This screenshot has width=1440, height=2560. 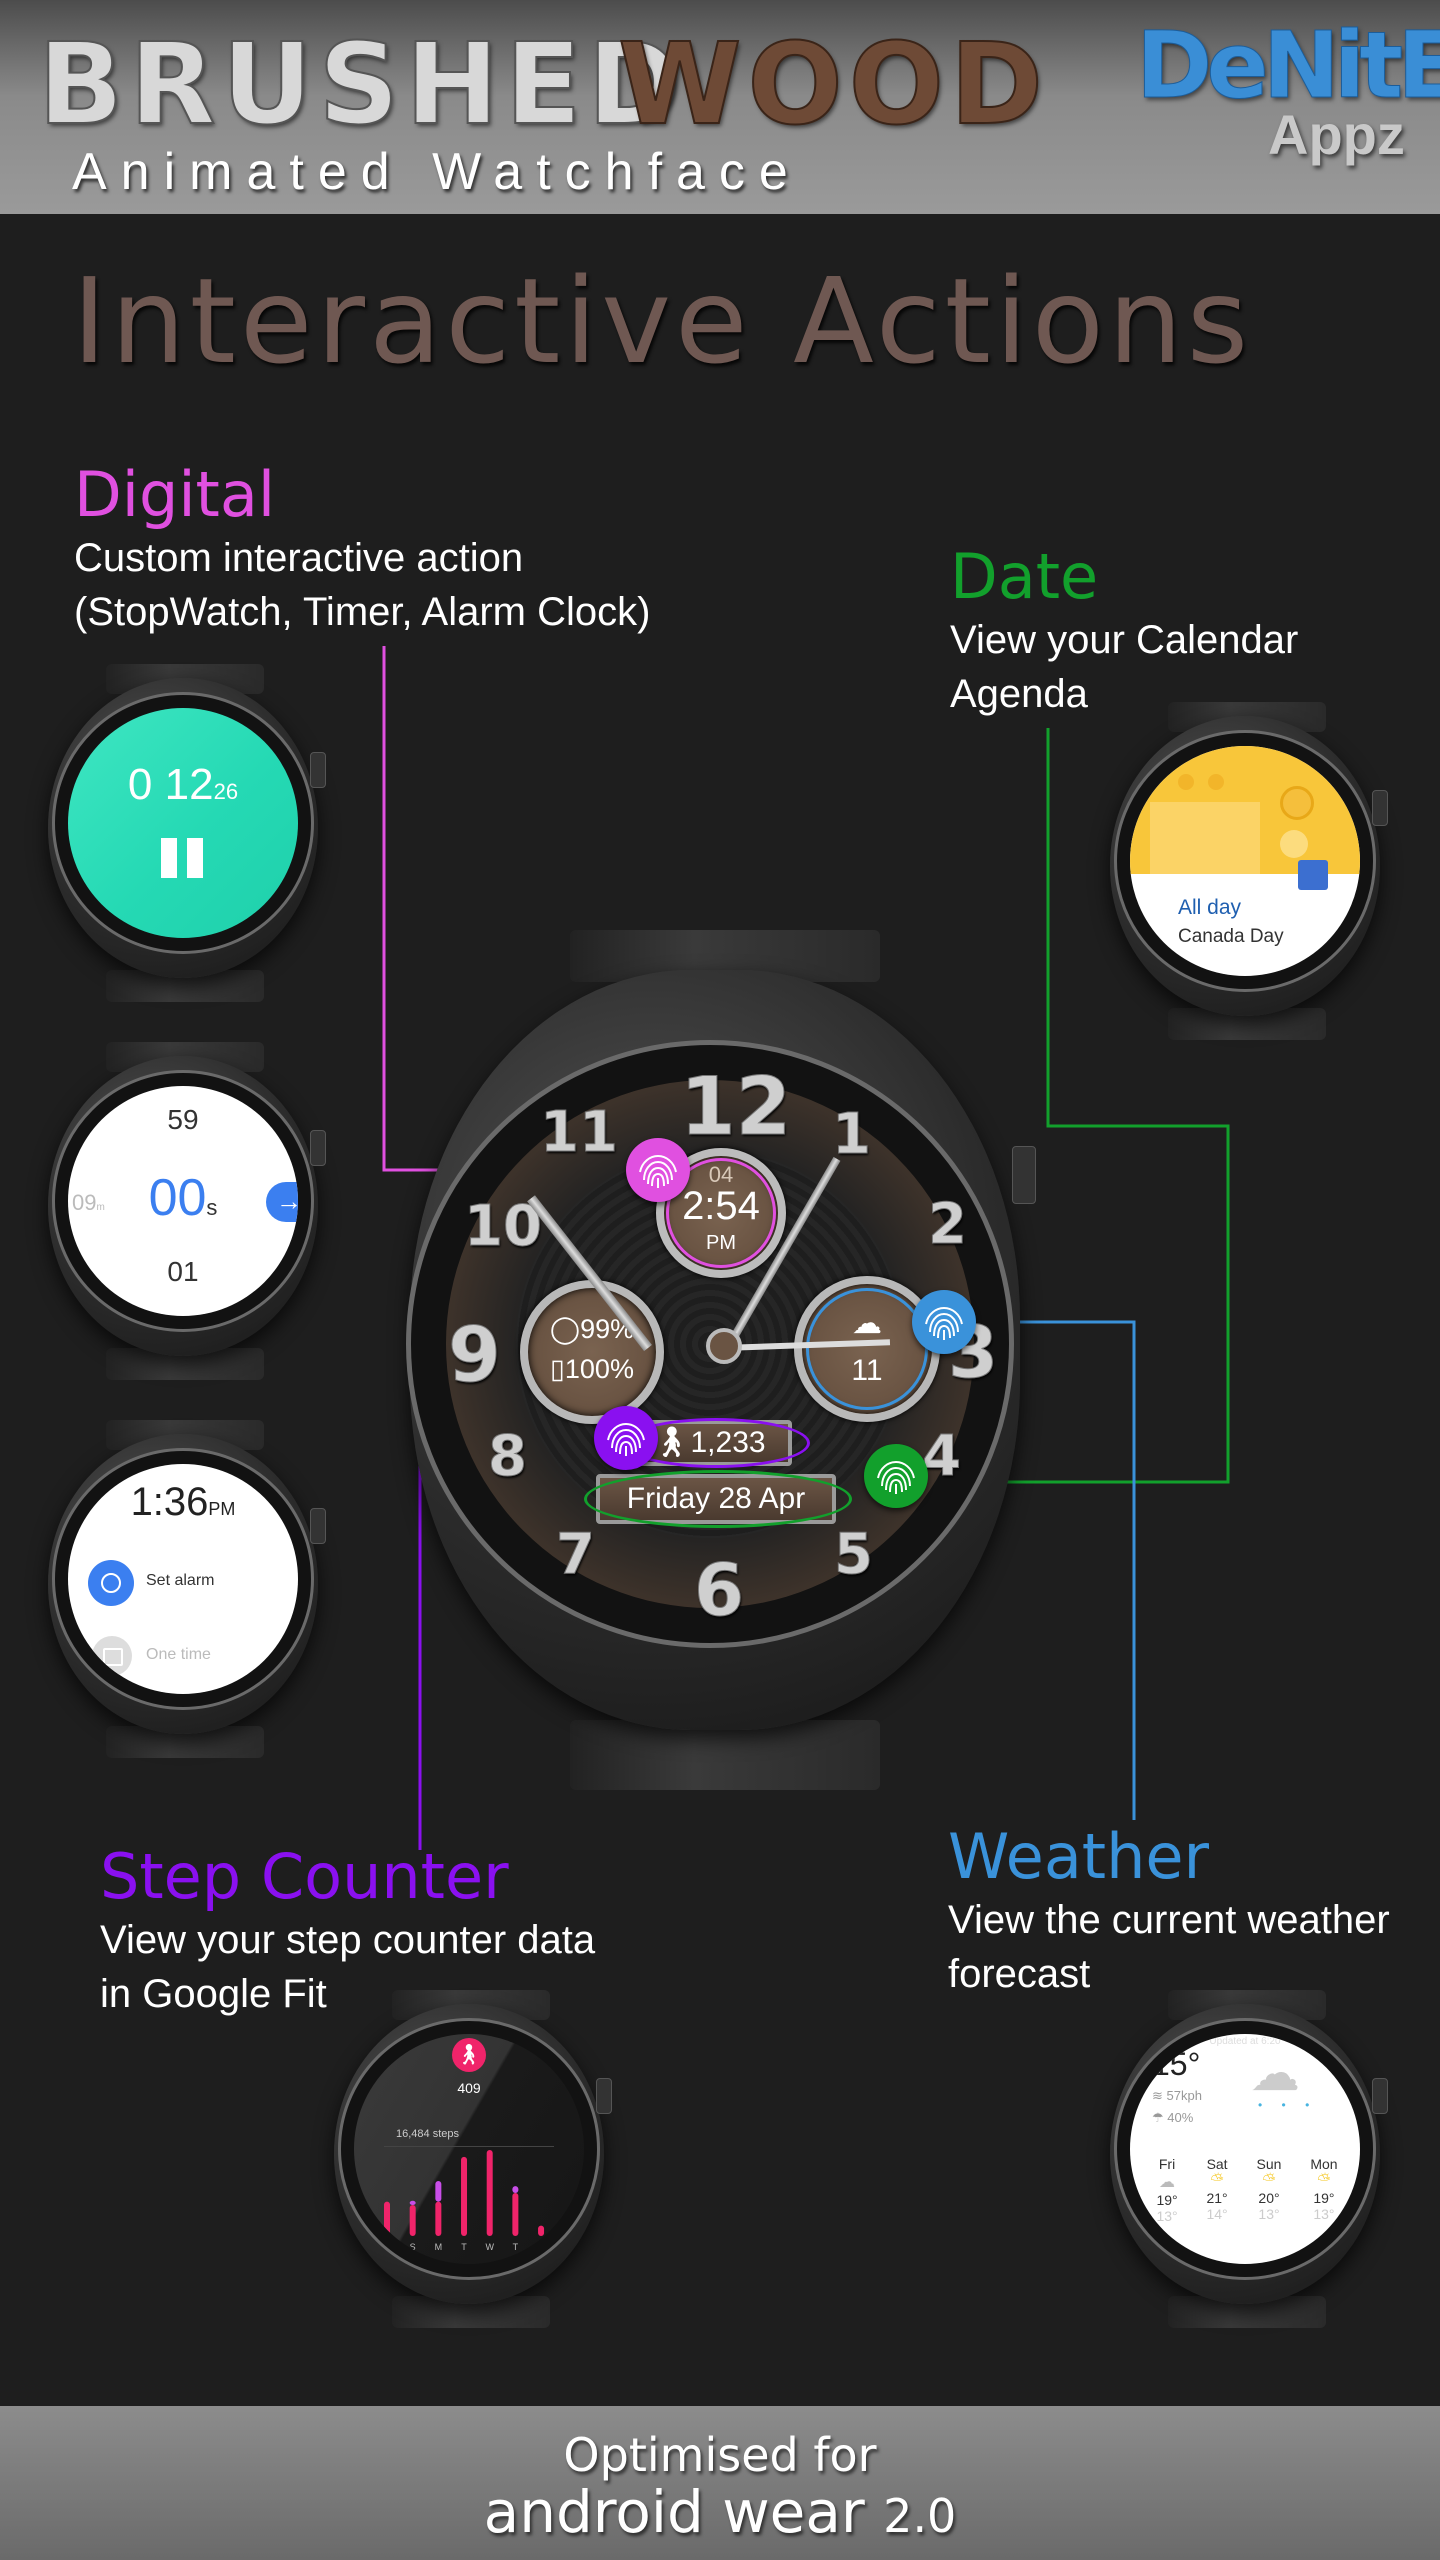 What do you see at coordinates (1079, 1856) in the screenshot?
I see `feature-weather-title: Weather` at bounding box center [1079, 1856].